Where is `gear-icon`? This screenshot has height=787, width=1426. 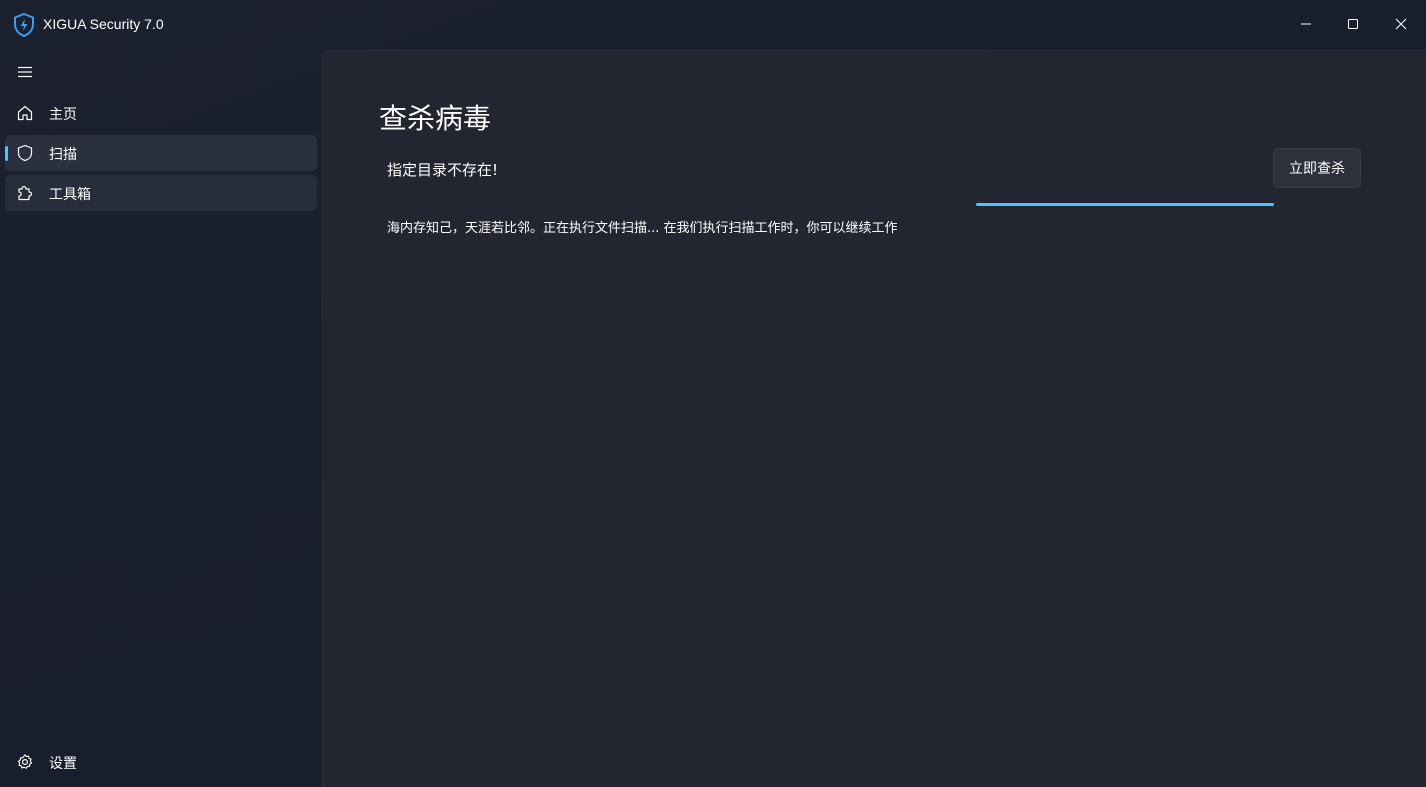
gear-icon is located at coordinates (25, 762).